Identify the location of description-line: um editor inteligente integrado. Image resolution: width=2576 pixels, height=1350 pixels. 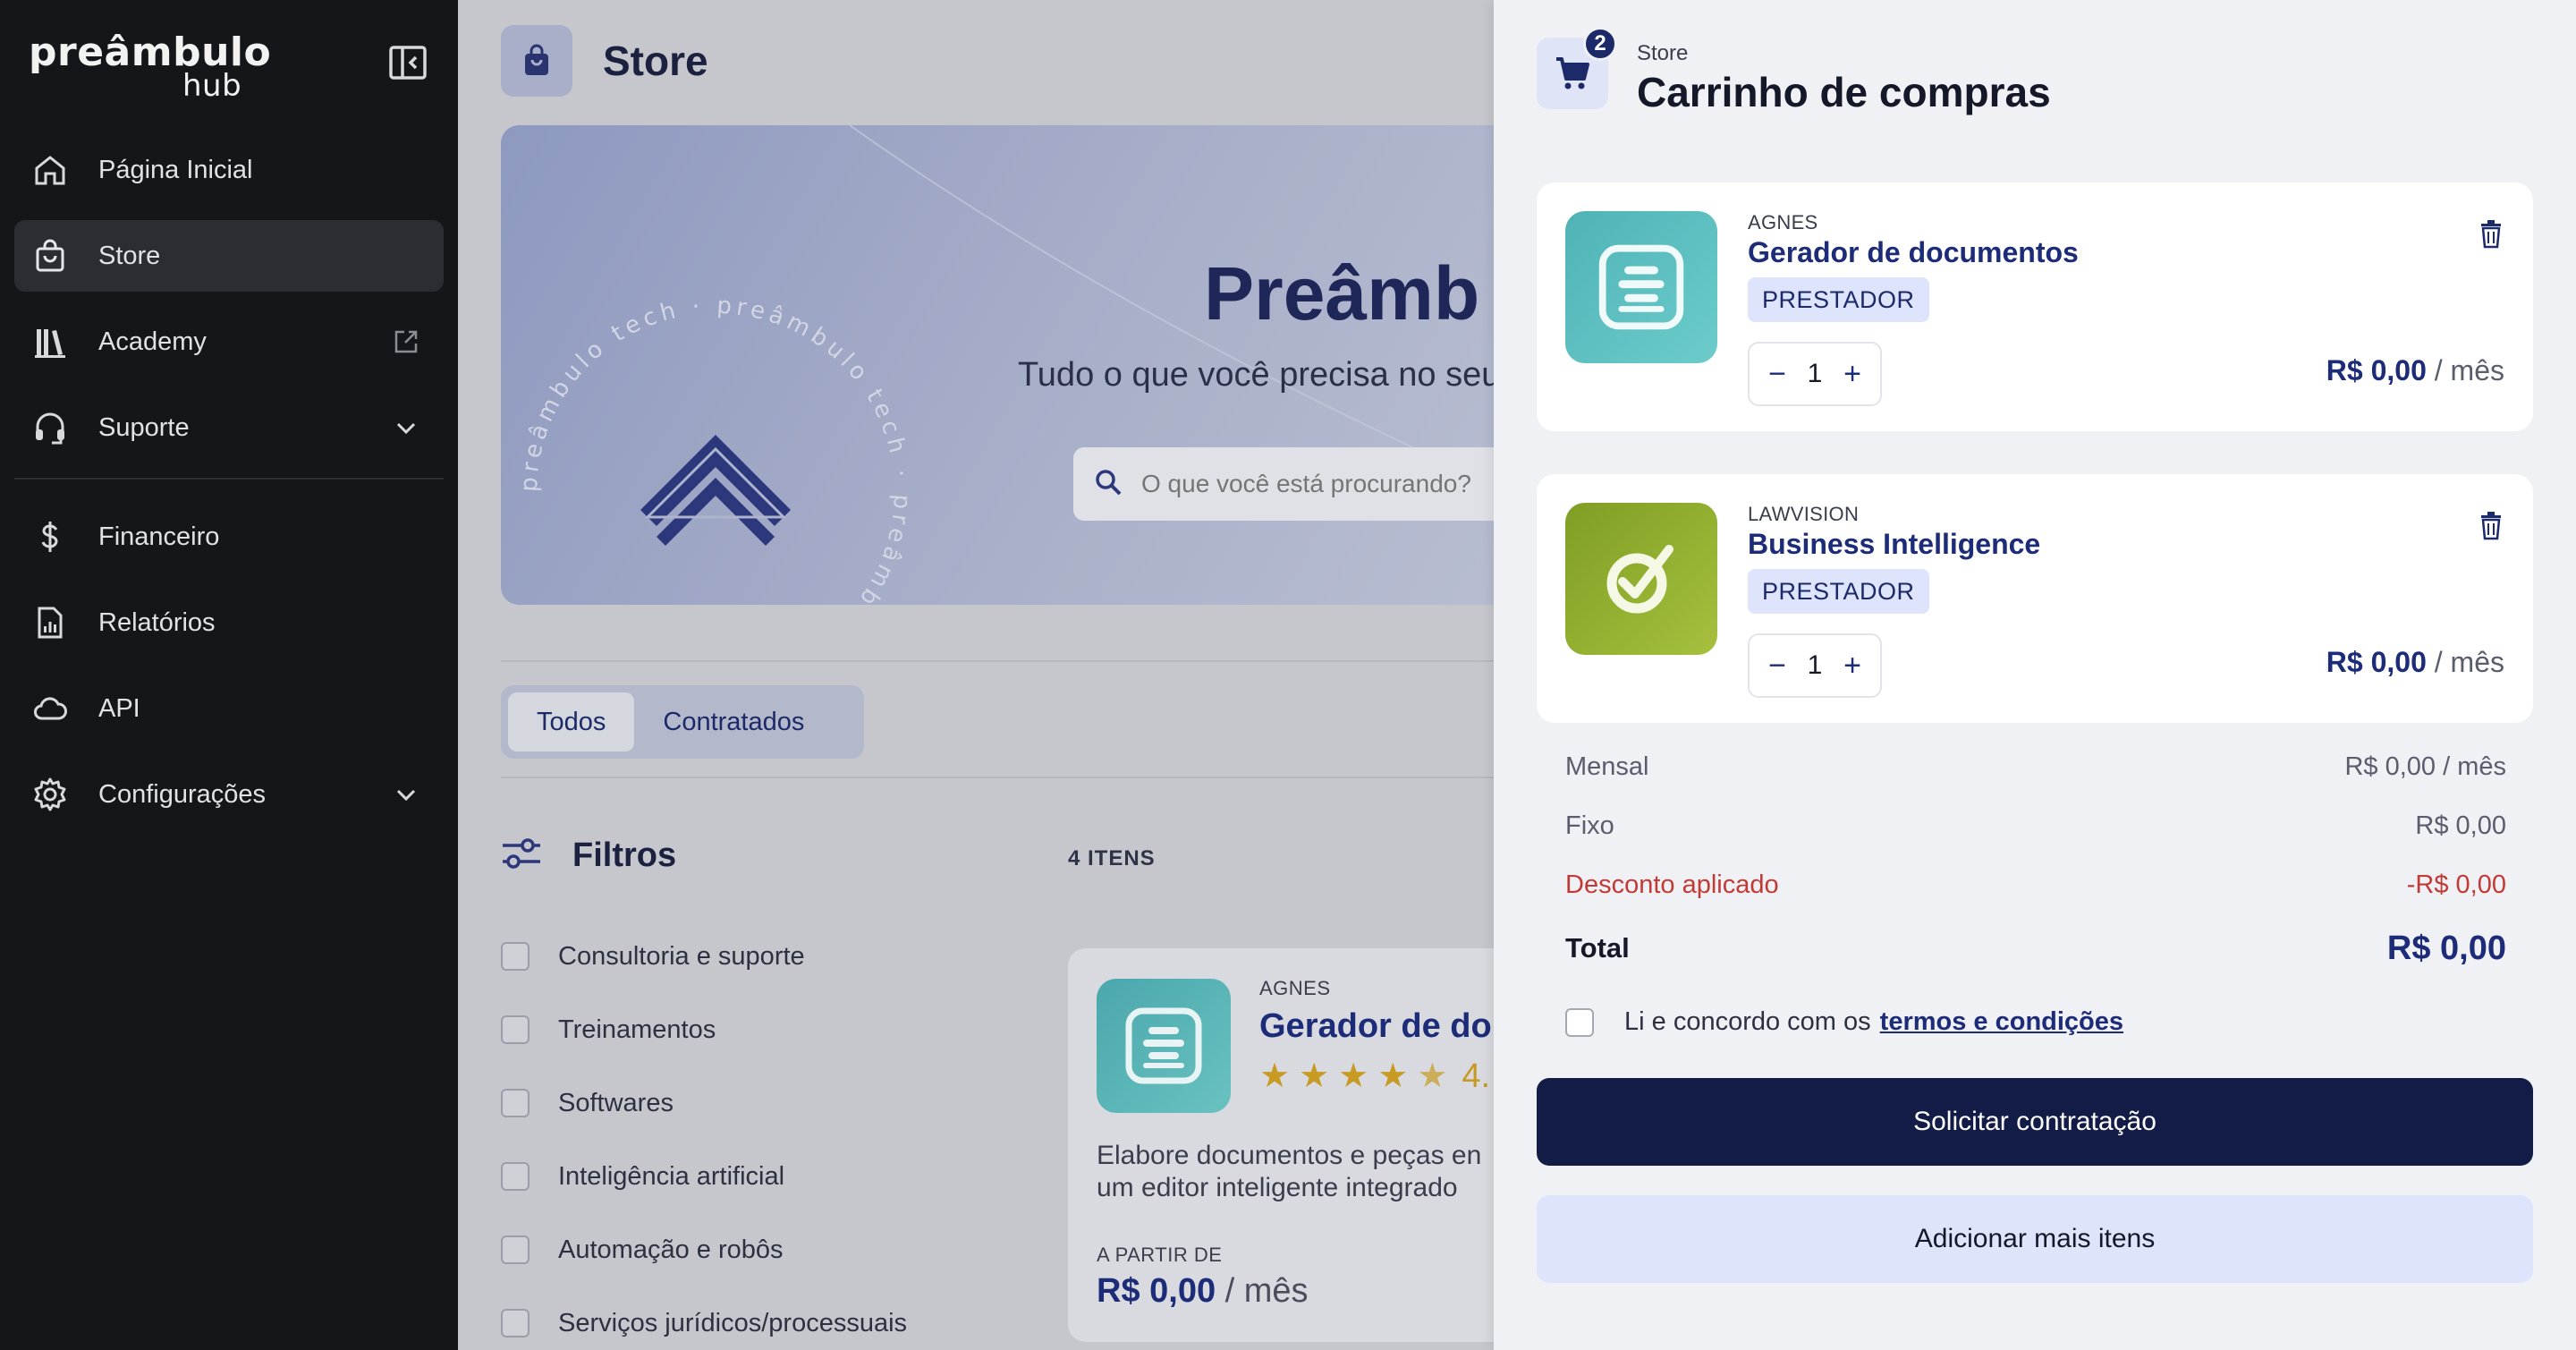
(1277, 1187).